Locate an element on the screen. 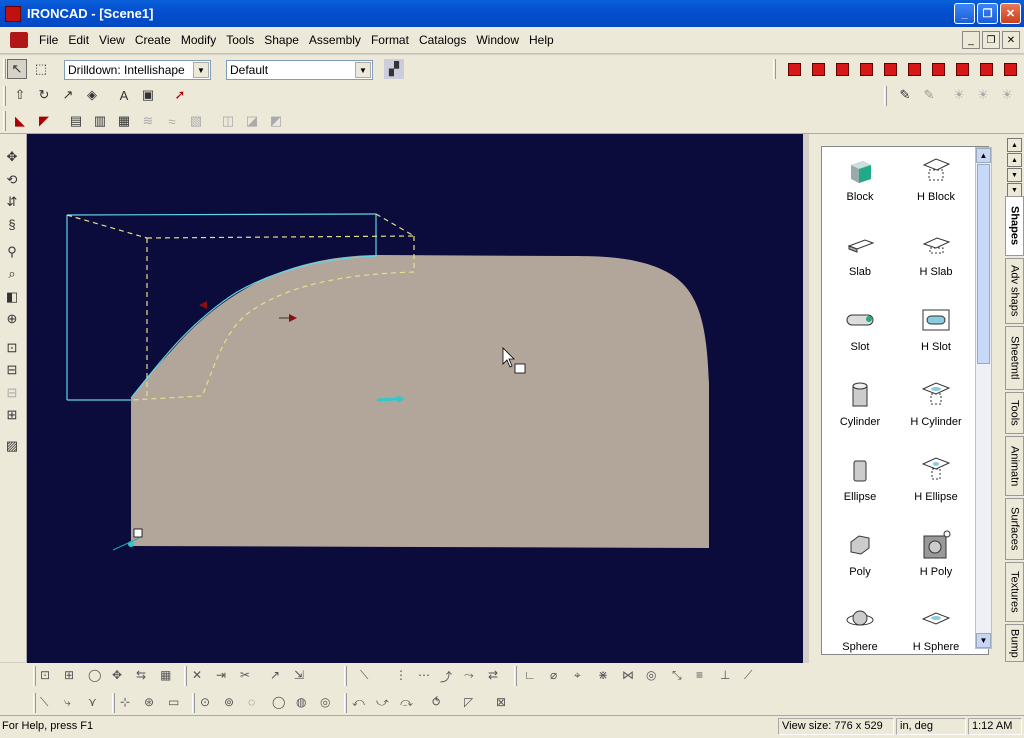 The height and width of the screenshot is (738, 1024). tab-textures: Textures is located at coordinates (1014, 592).